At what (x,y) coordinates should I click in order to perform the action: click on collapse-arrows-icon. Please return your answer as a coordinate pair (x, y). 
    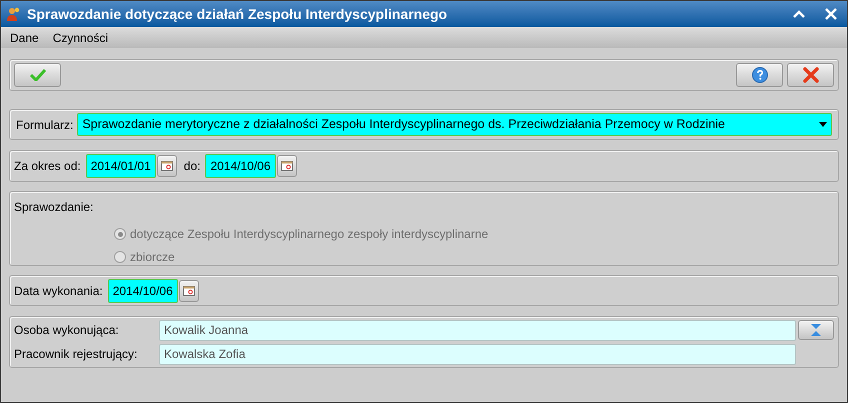
    Looking at the image, I should click on (816, 330).